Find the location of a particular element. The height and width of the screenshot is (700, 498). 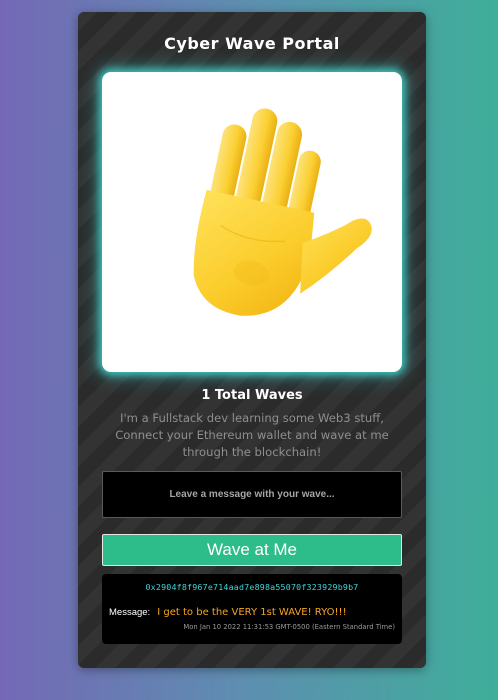

waving-hand-icon is located at coordinates (282, 212).